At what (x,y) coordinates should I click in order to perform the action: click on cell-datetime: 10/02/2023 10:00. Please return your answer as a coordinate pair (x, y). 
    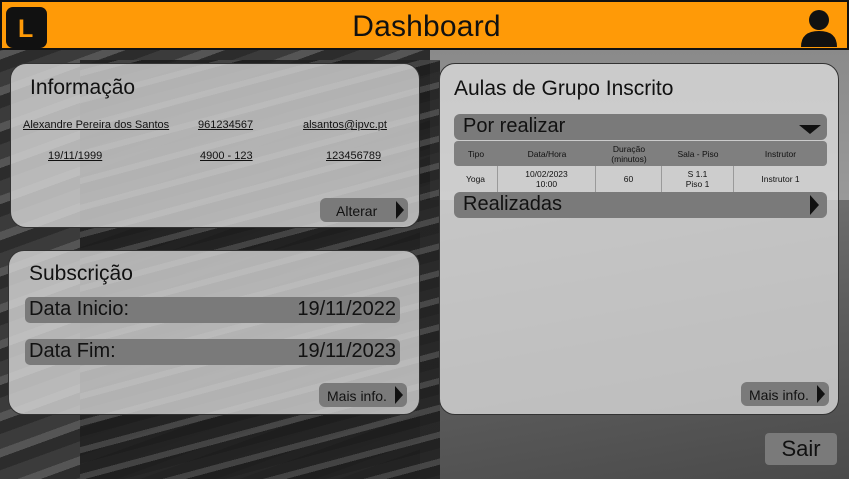
    Looking at the image, I should click on (547, 179).